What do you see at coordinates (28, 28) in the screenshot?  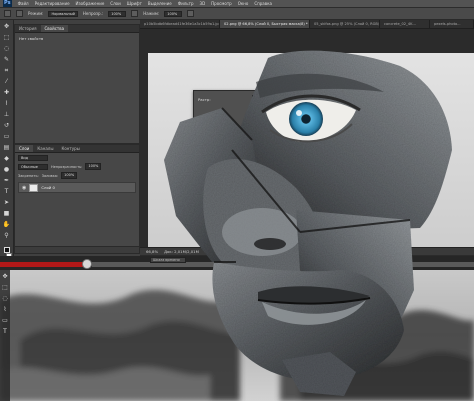 I see `tab-history: История` at bounding box center [28, 28].